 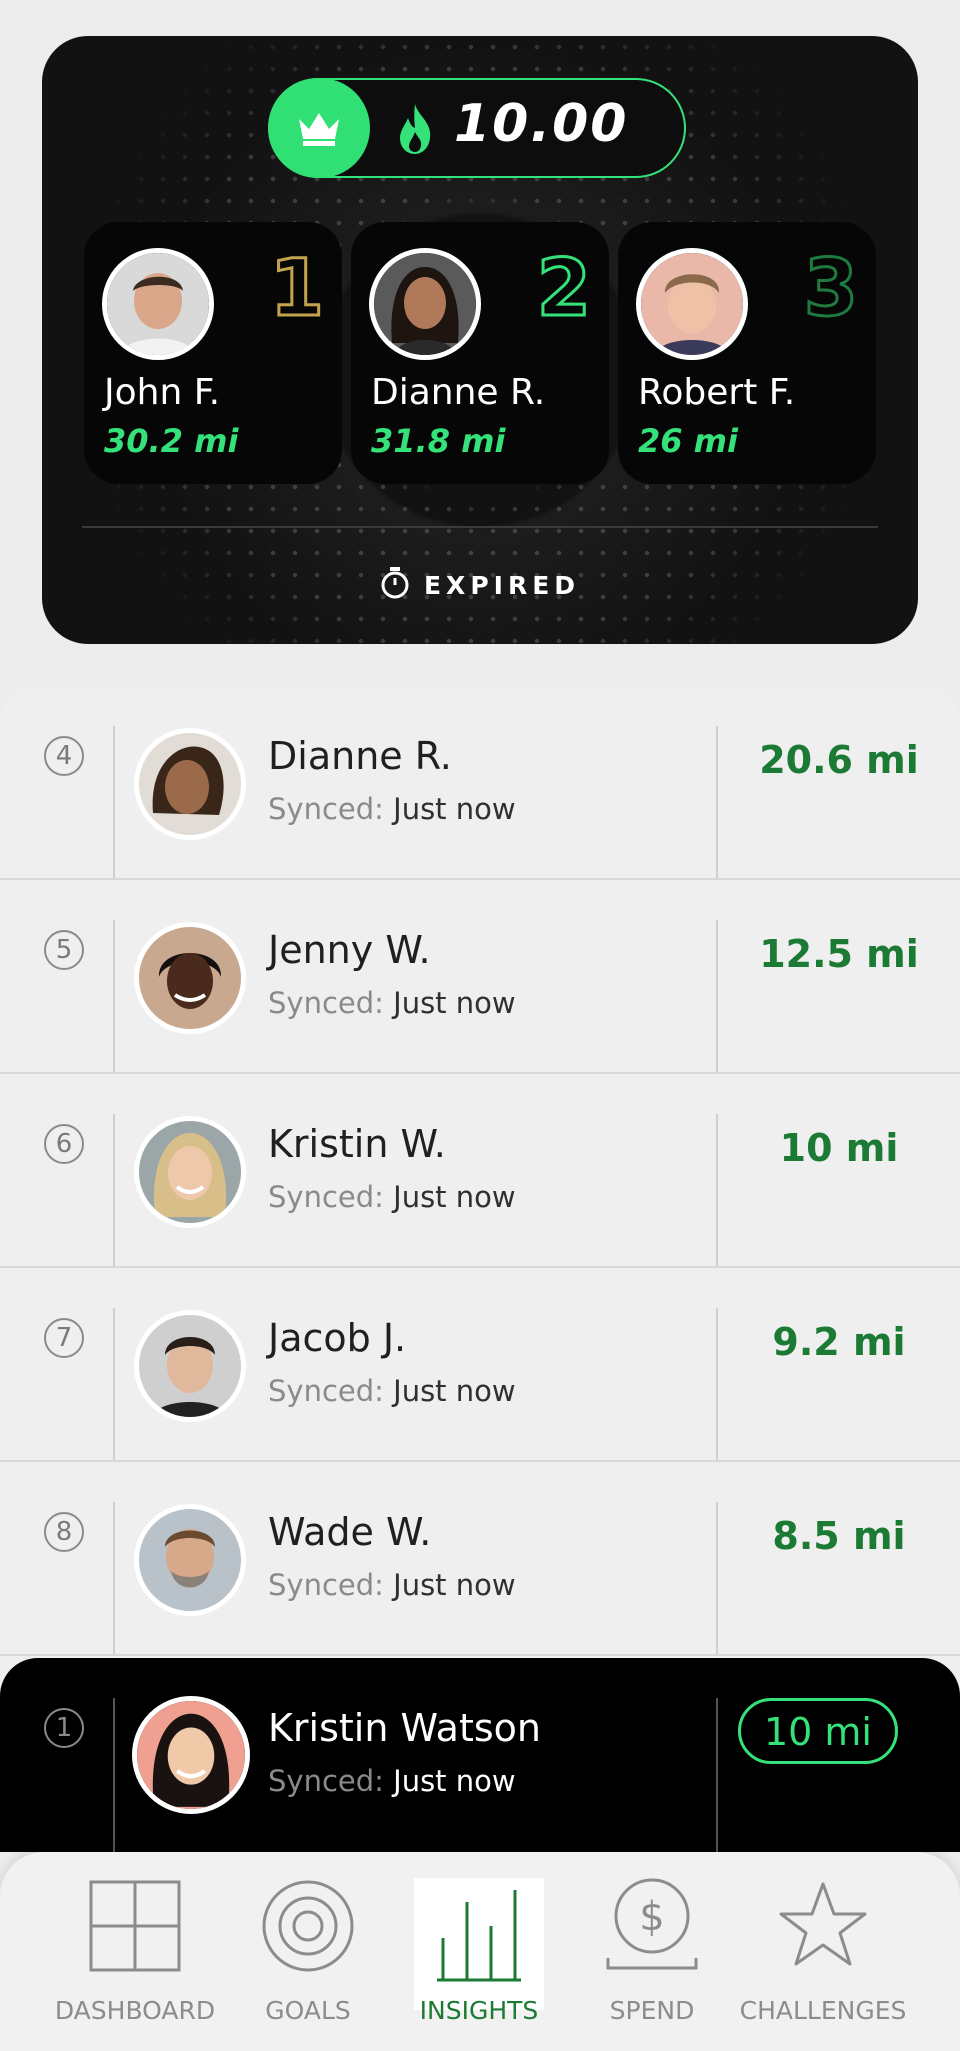 I want to click on target-icon, so click(x=308, y=1928).